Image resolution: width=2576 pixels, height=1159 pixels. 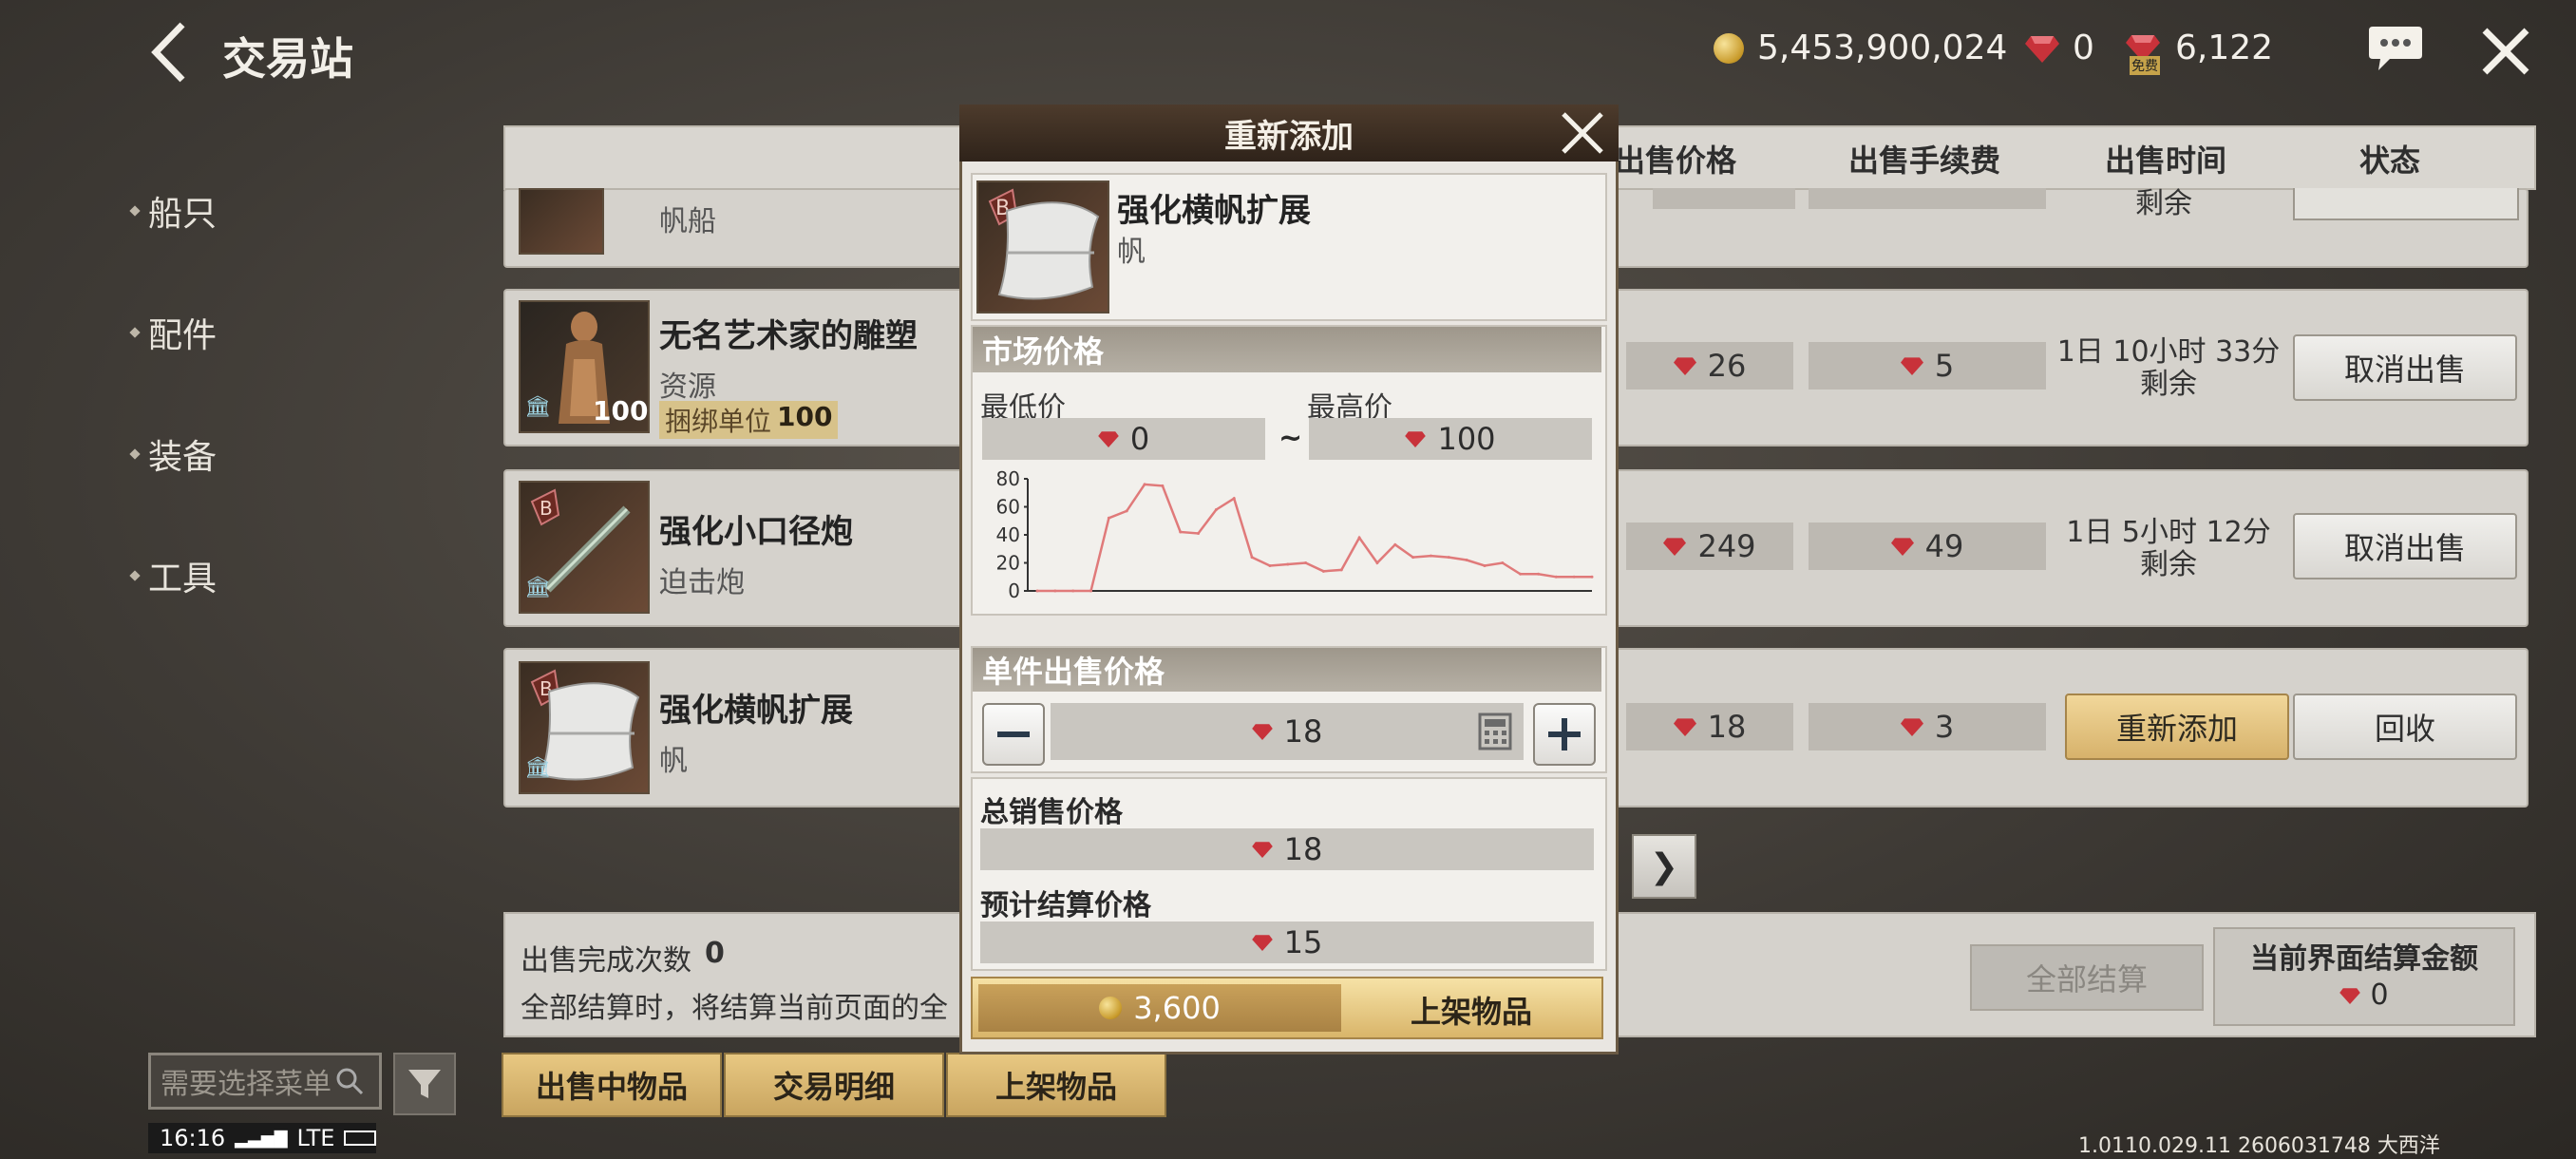 I want to click on gold-balance: 5,453,900,024, so click(x=1860, y=47).